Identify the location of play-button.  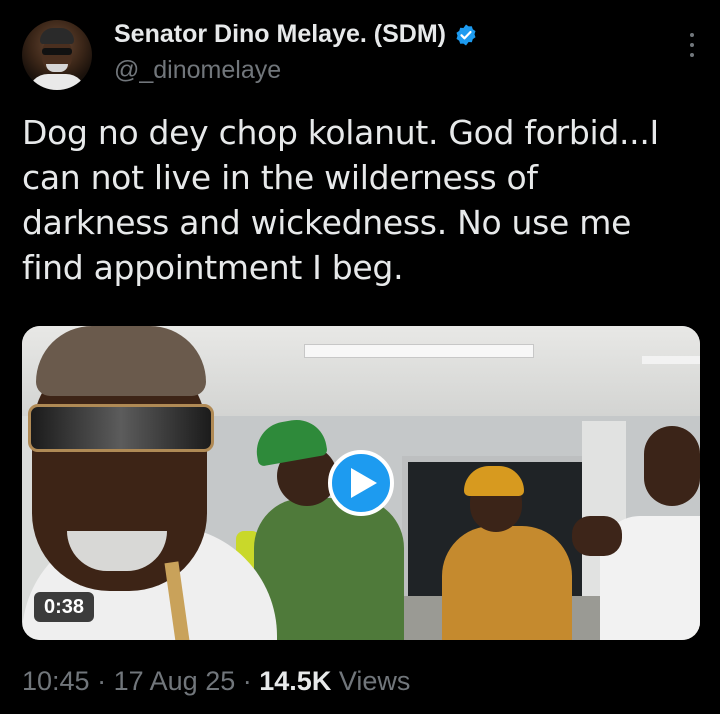
(361, 483).